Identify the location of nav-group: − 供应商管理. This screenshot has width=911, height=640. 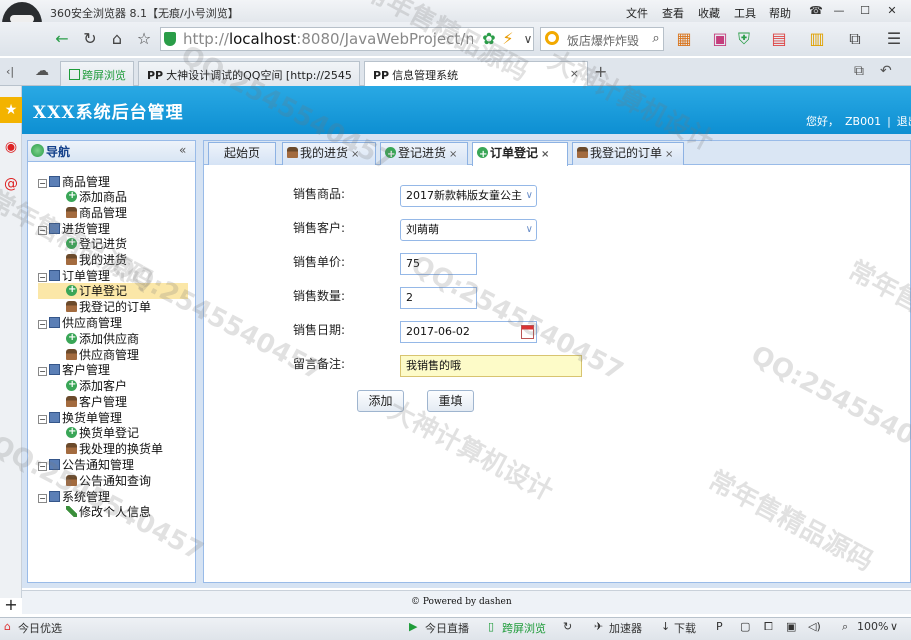
(80, 323).